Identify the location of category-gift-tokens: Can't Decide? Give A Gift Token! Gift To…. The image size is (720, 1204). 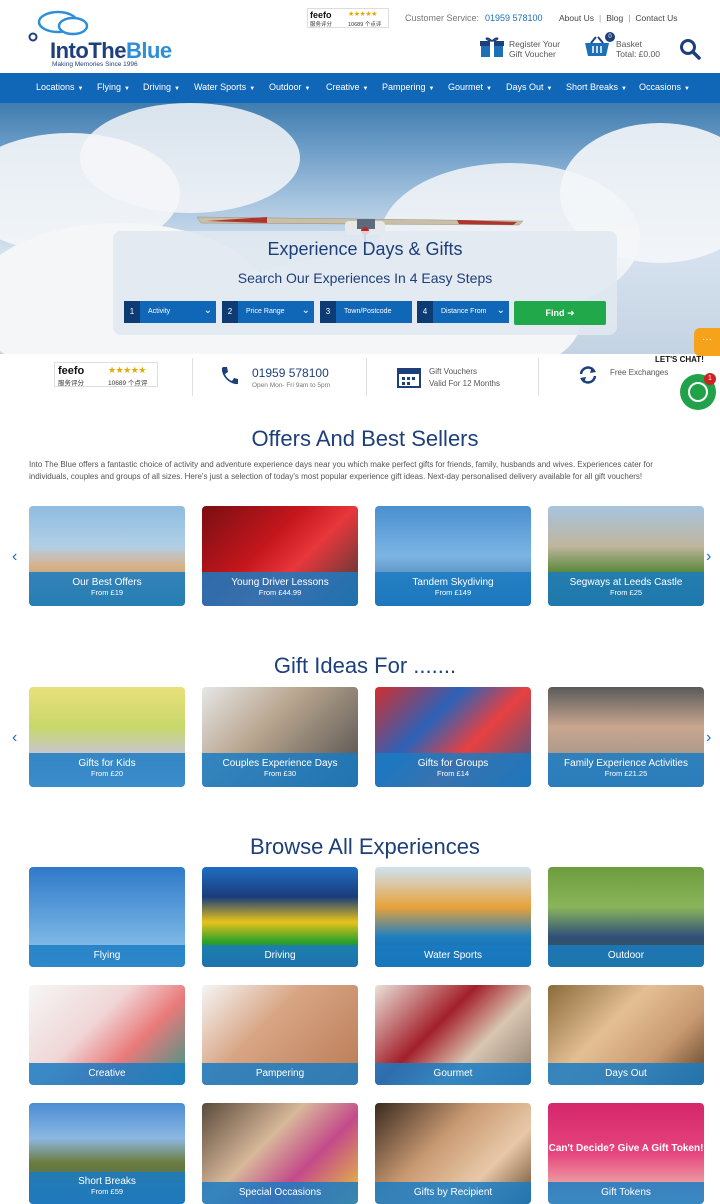
(626, 1153).